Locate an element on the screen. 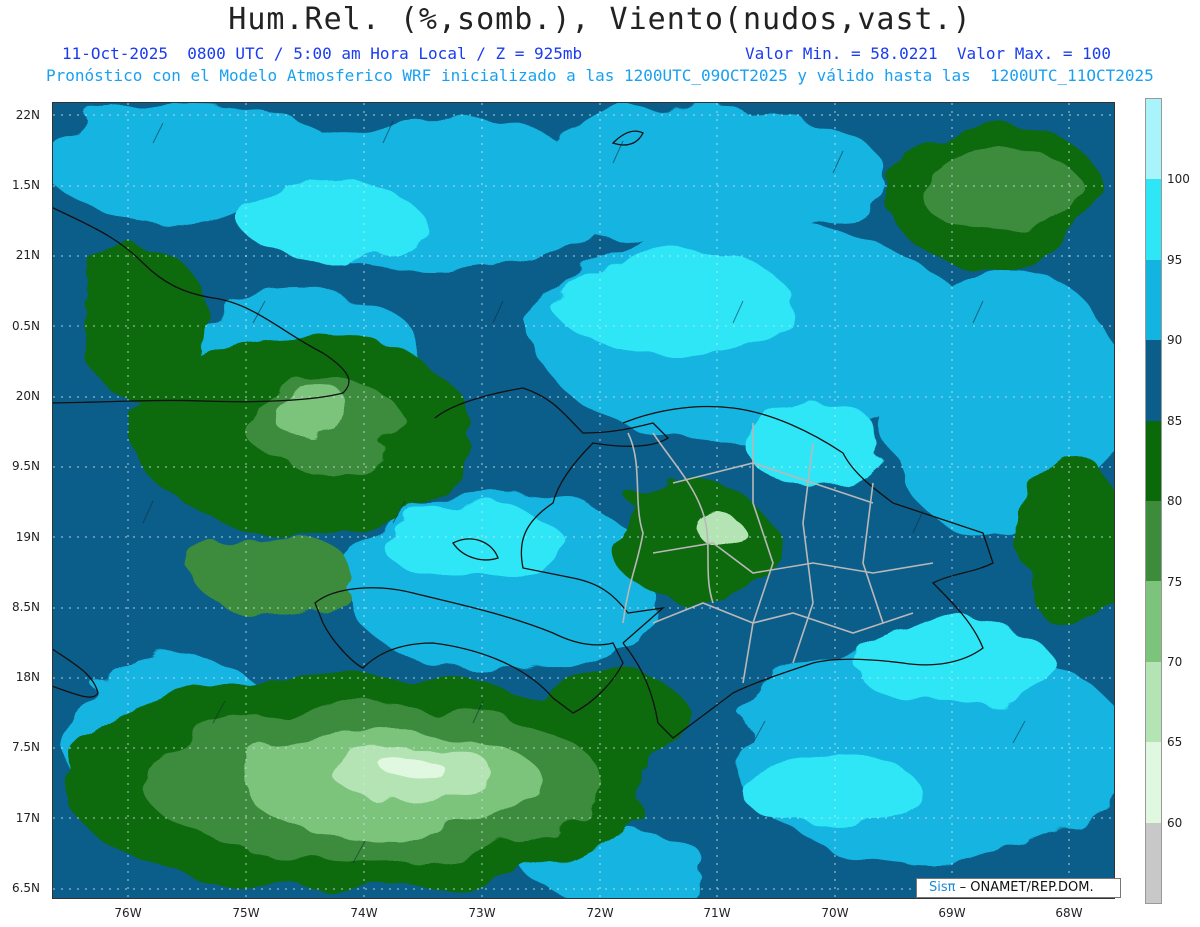 The height and width of the screenshot is (927, 1200). colorbar-label: 70 is located at coordinates (1175, 662).